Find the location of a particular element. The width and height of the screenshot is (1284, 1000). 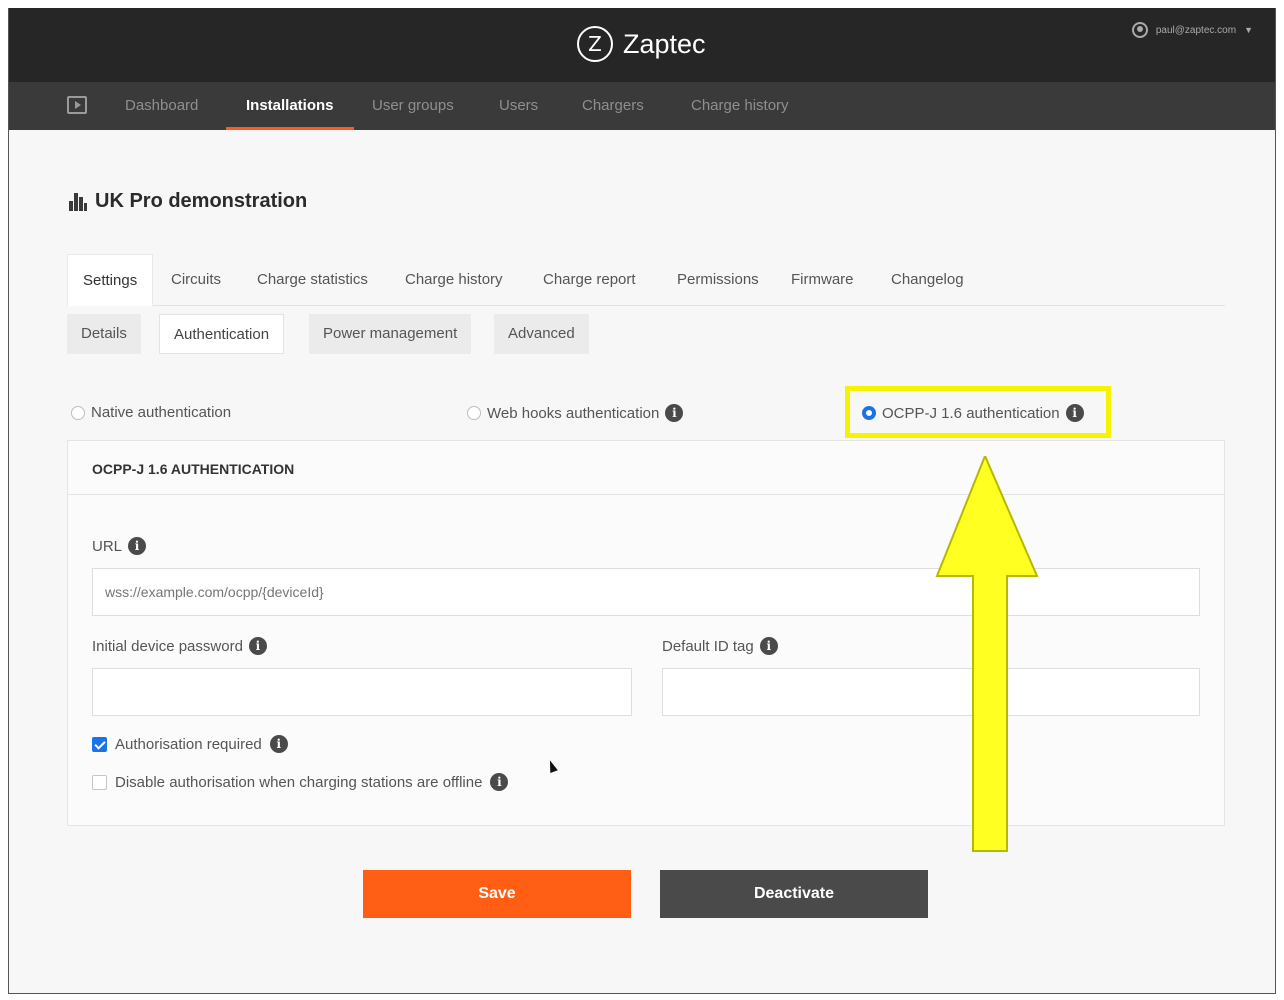

native-auth-option: Native authentication is located at coordinates (151, 412).